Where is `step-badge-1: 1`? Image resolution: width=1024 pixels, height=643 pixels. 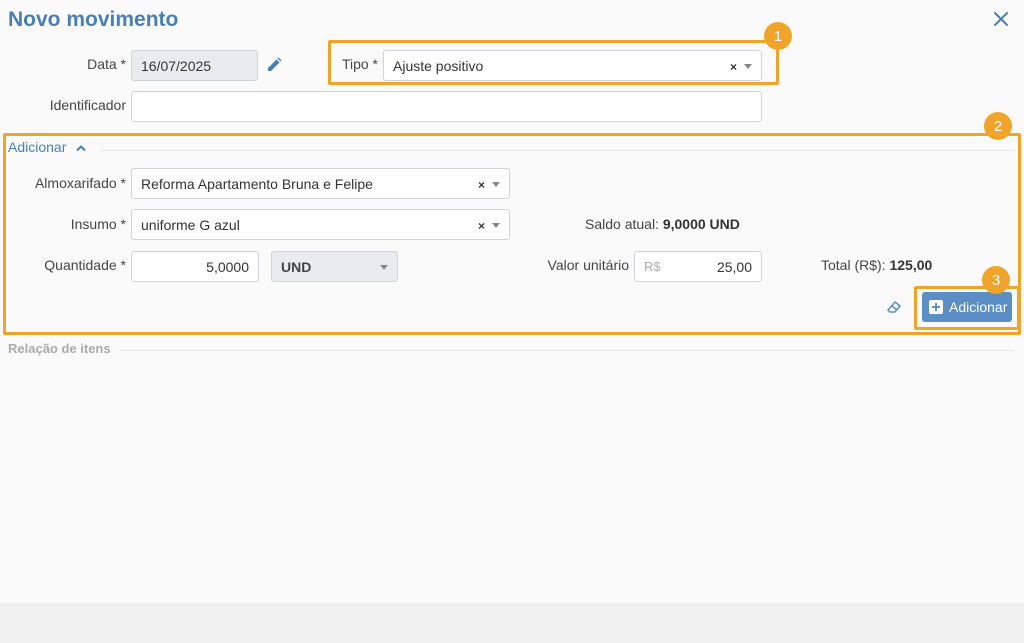
step-badge-1: 1 is located at coordinates (778, 36).